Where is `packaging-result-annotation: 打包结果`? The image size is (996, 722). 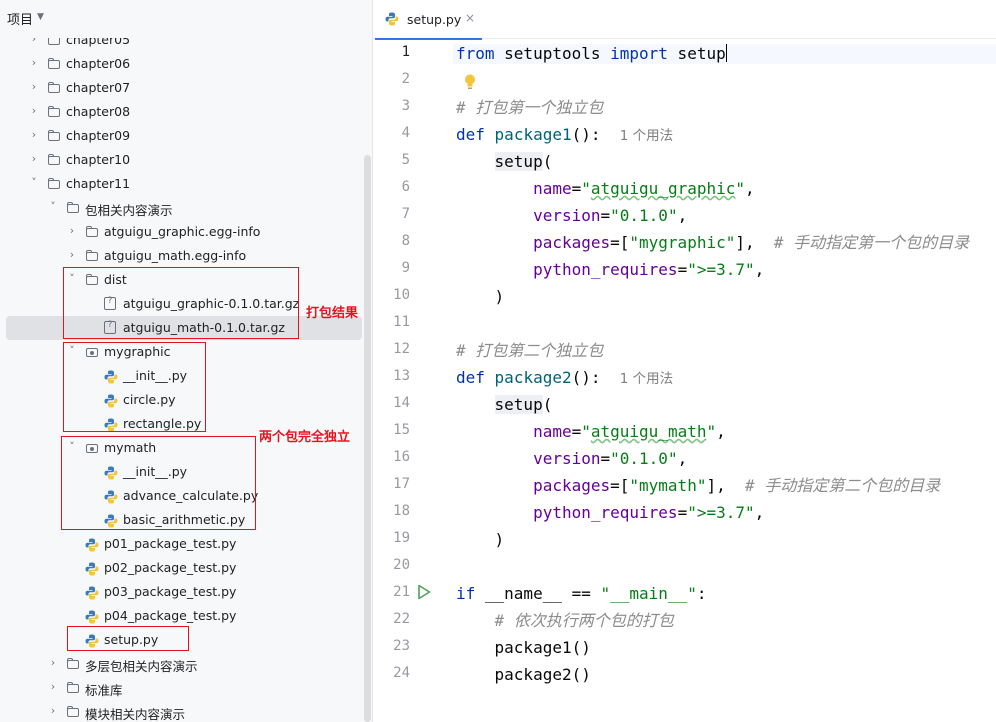
packaging-result-annotation: 打包结果 is located at coordinates (332, 313).